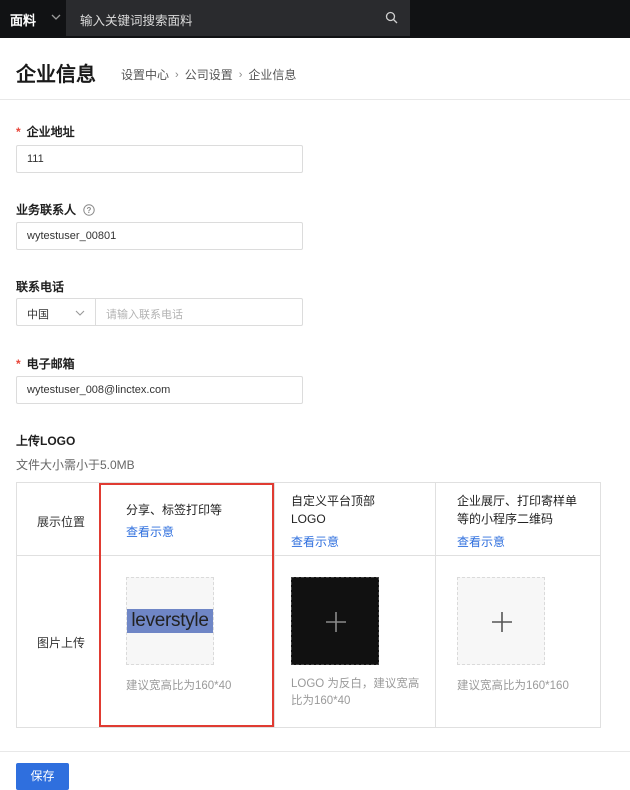 The image size is (630, 790). Describe the element at coordinates (56, 209) in the screenshot. I see `contact-label: 业务联系人 ?` at that location.